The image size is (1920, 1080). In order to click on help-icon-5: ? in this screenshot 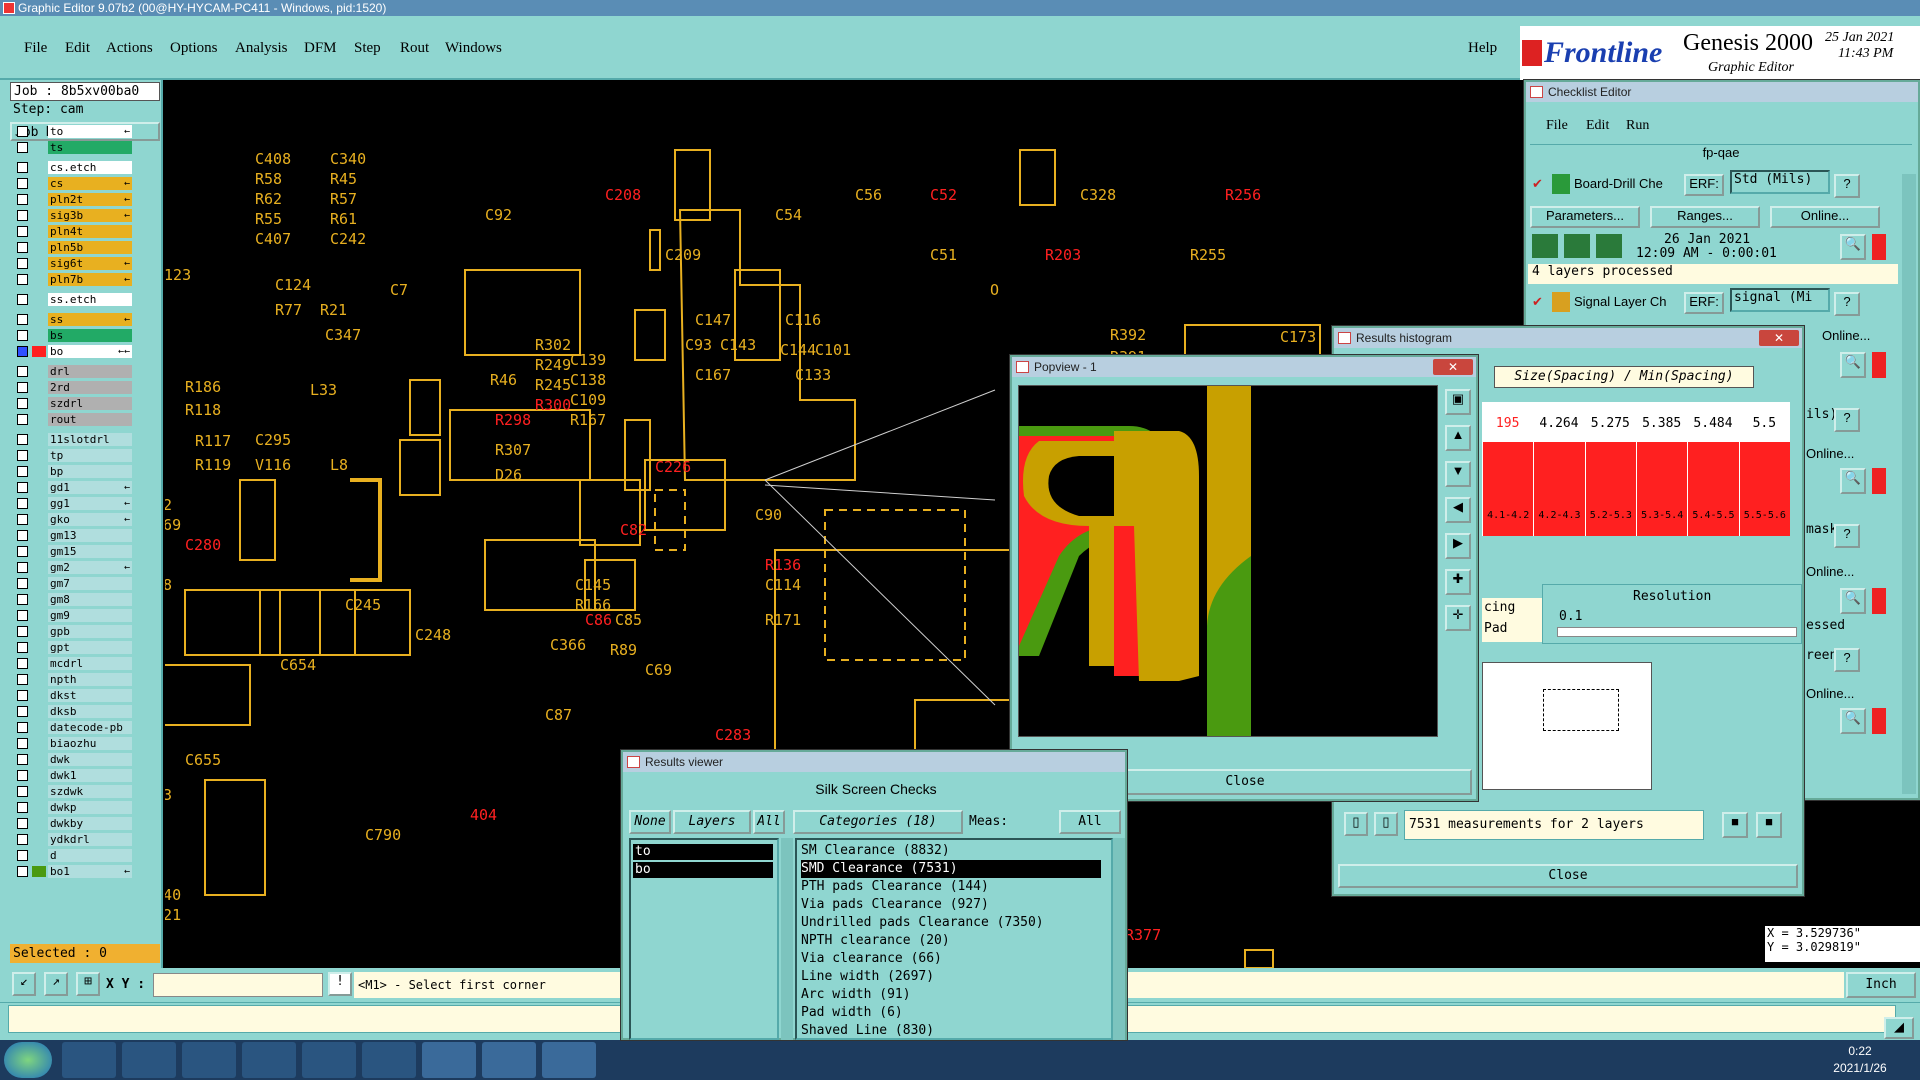, I will do `click(1847, 660)`.